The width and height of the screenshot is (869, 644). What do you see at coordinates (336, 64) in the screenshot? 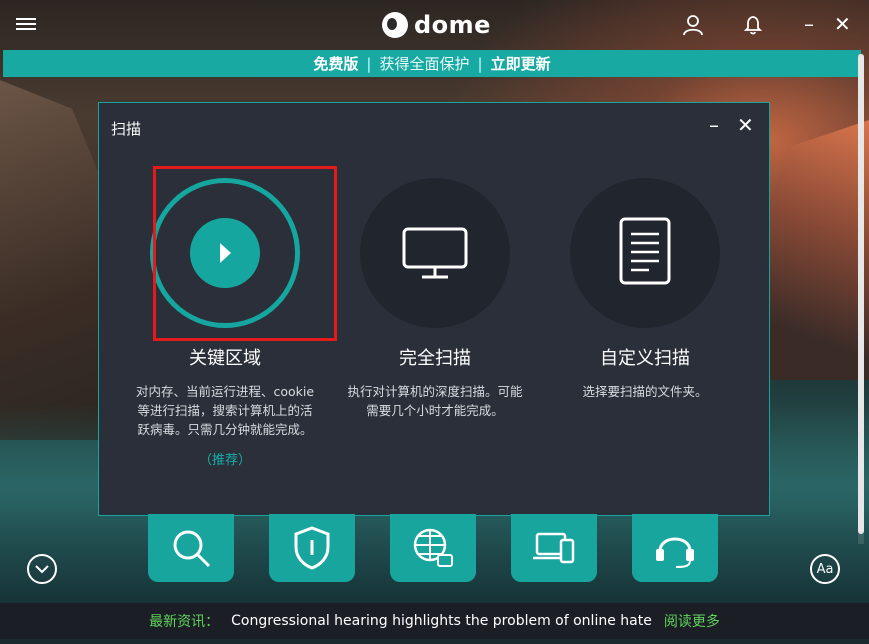
I see `promo-free-label: 免费版` at bounding box center [336, 64].